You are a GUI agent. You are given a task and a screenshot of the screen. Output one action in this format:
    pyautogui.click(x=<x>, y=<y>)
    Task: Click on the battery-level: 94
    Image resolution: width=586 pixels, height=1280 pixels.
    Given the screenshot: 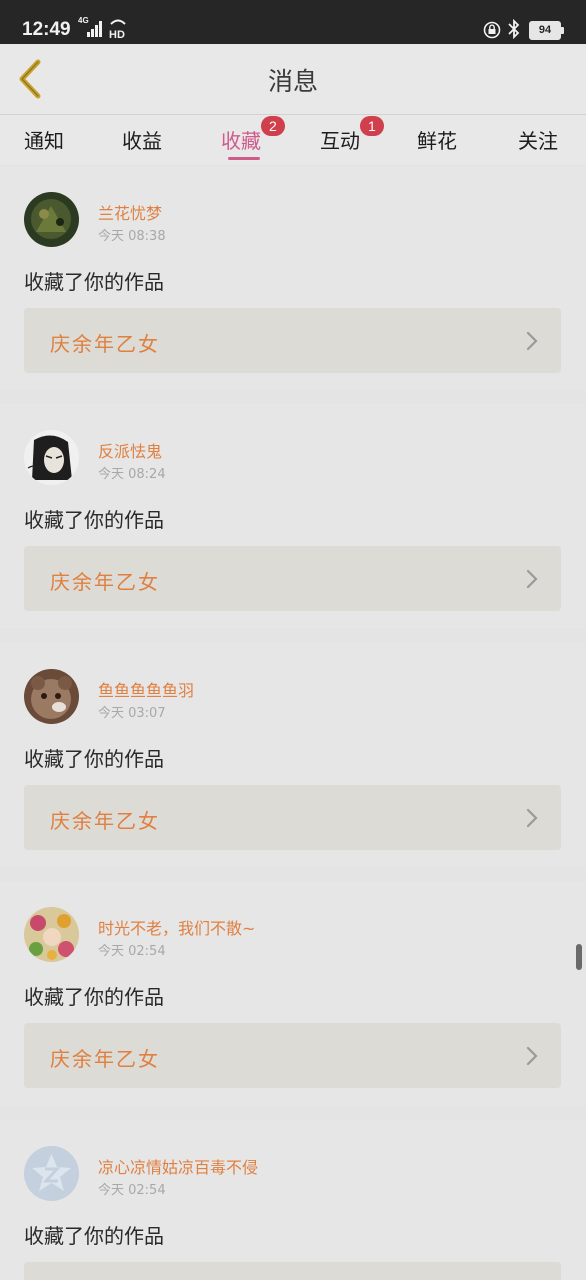 What is the action you would take?
    pyautogui.click(x=545, y=30)
    